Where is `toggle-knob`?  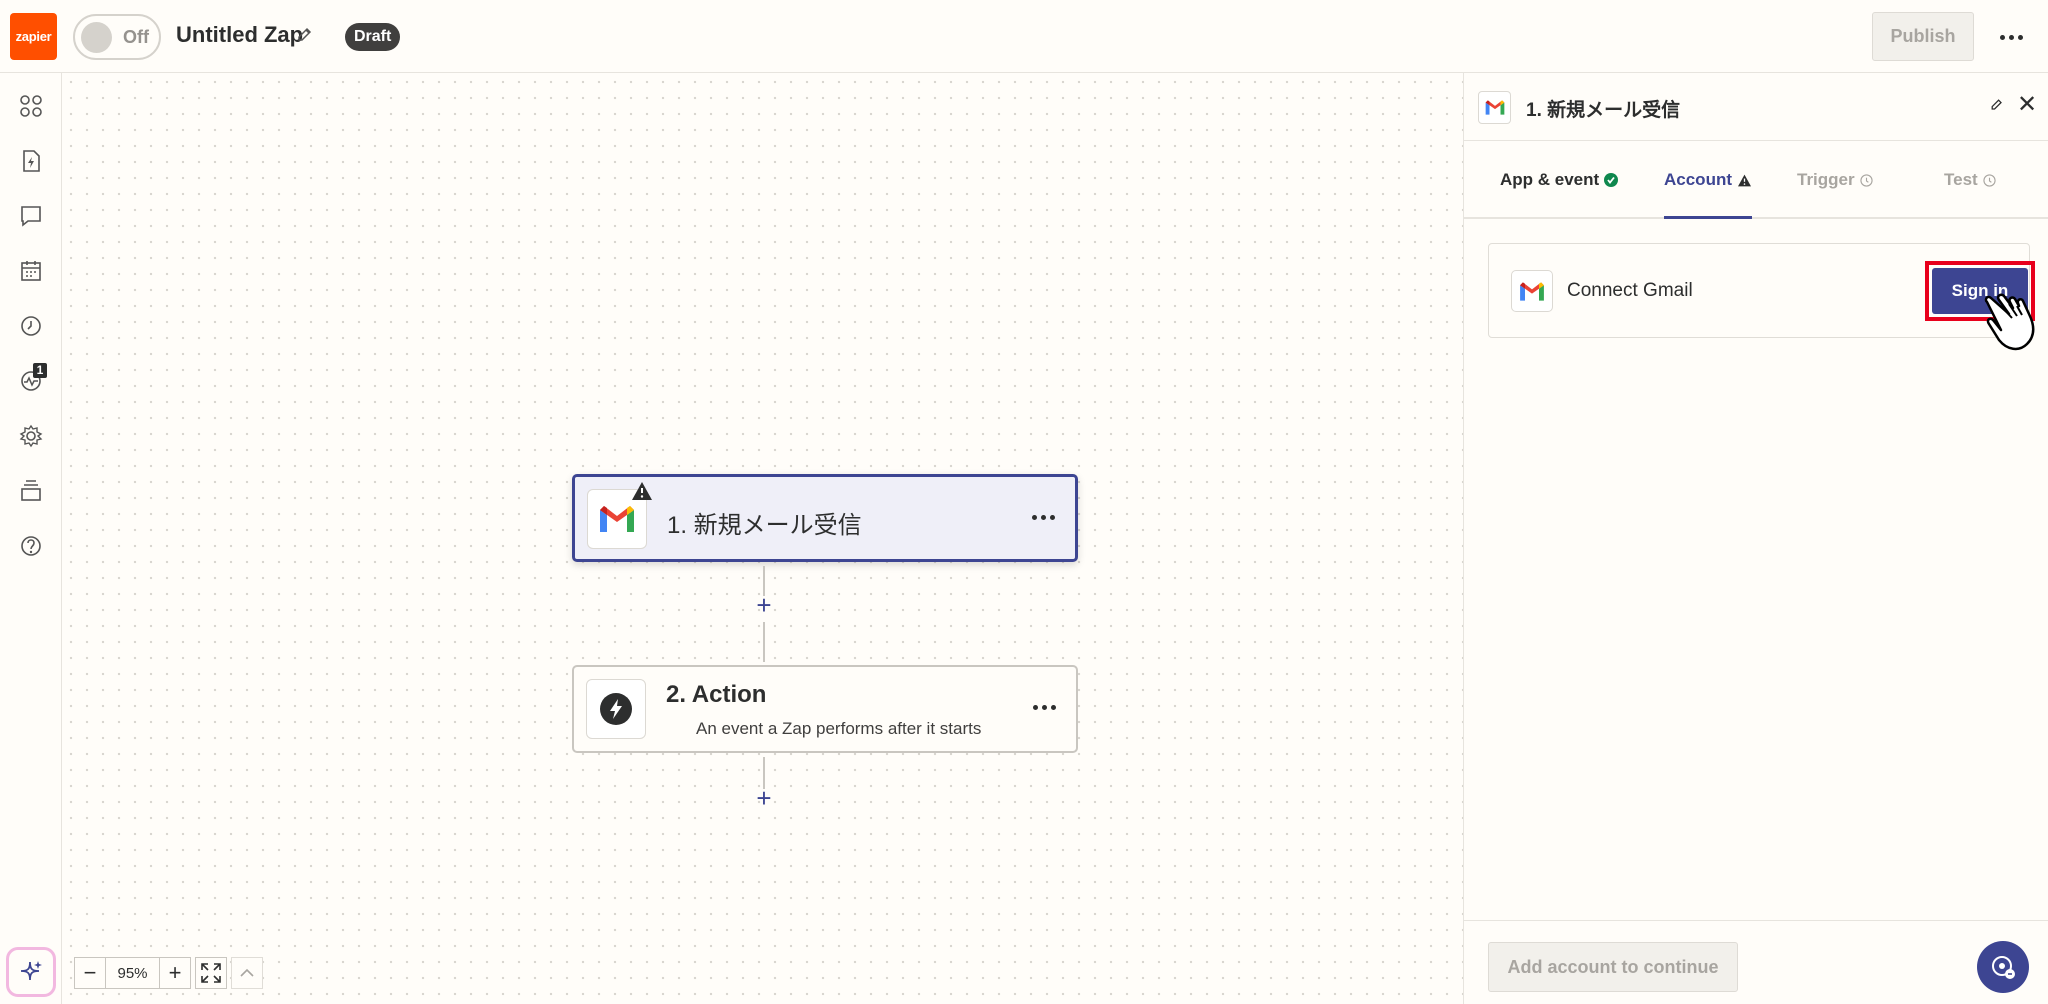 toggle-knob is located at coordinates (96, 37).